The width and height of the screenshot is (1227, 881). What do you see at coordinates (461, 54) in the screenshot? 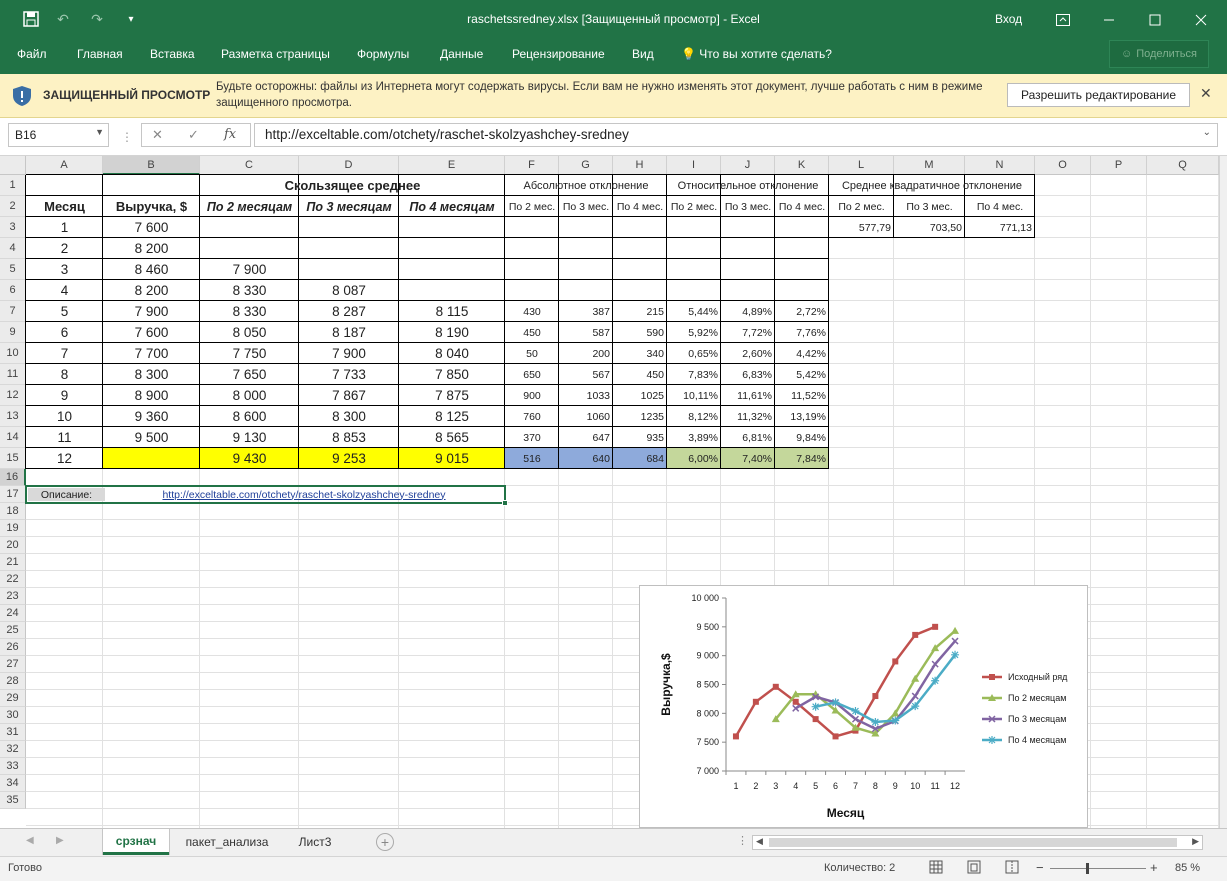
I see `tab-data: Данные` at bounding box center [461, 54].